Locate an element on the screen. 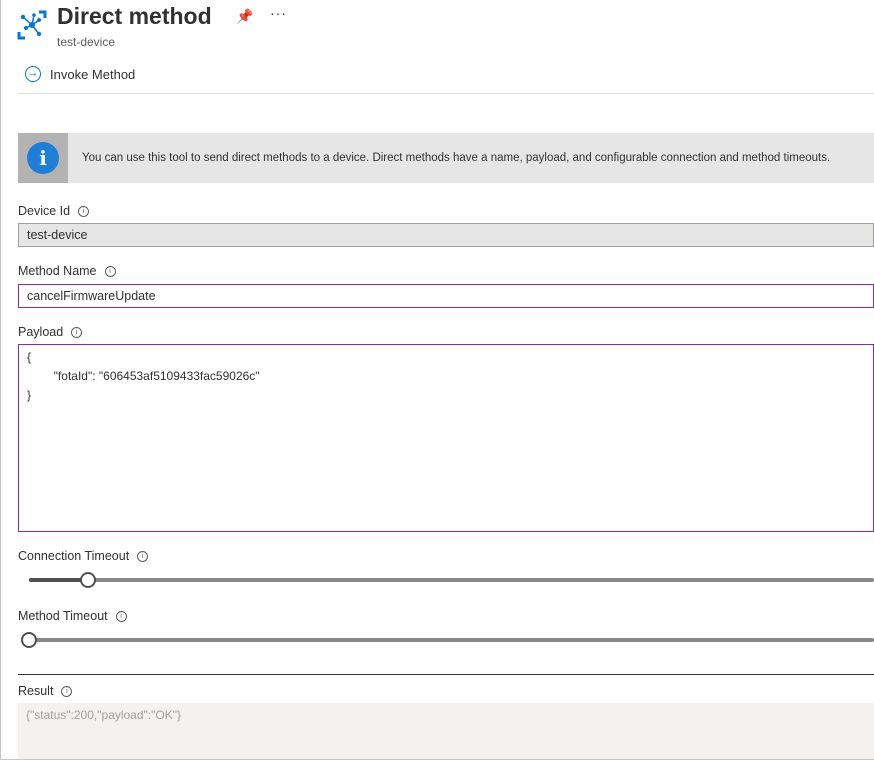 This screenshot has width=874, height=760. device-id-field: test-device is located at coordinates (446, 235).